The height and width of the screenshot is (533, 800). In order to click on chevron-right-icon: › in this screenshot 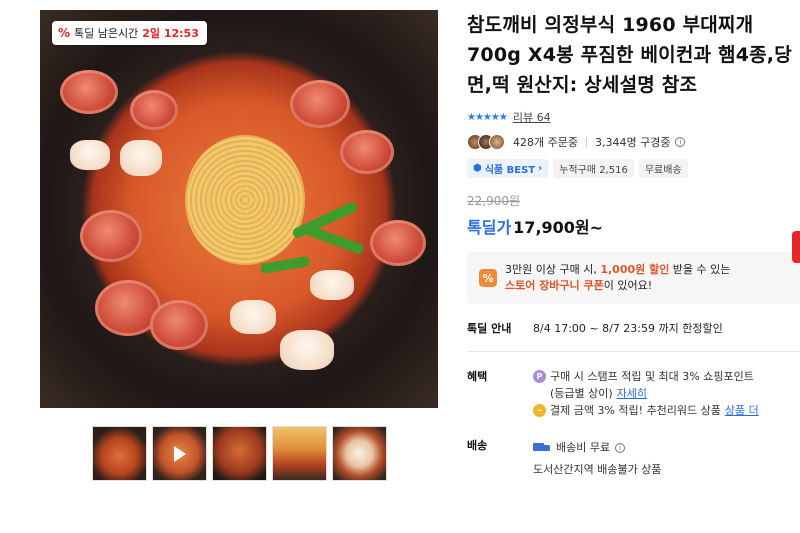, I will do `click(540, 168)`.